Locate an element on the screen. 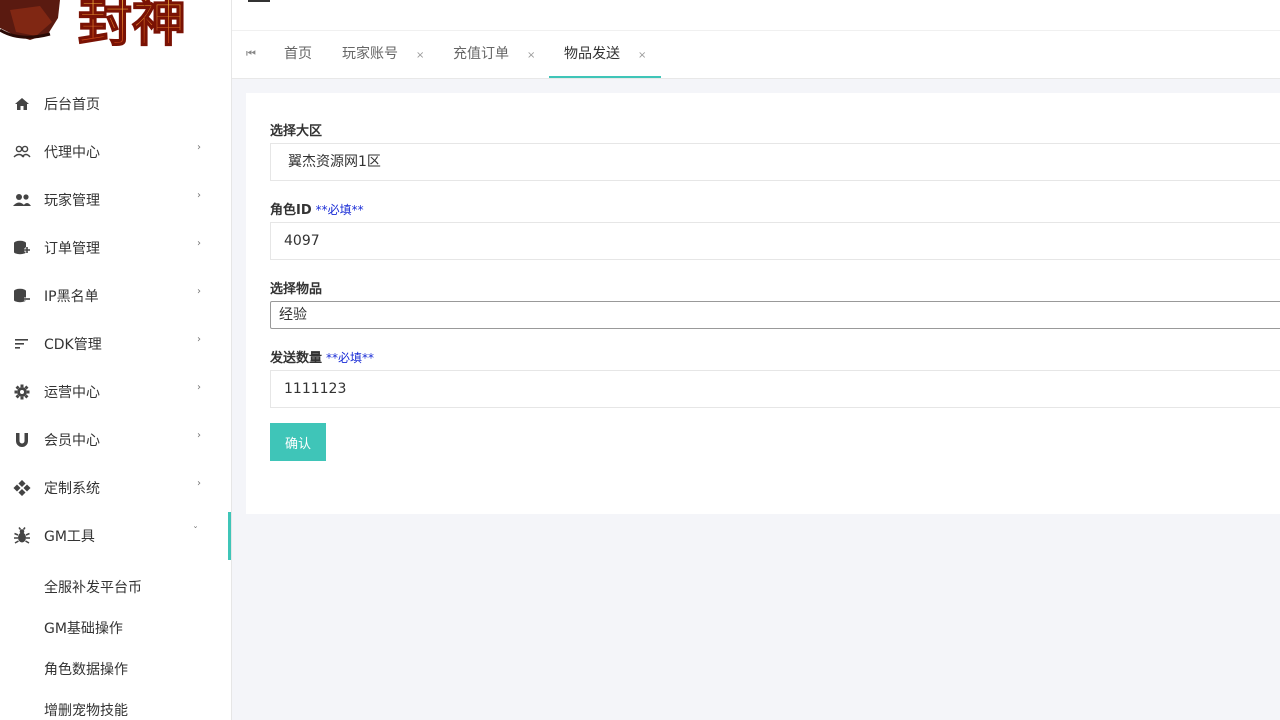  tab-label: 首页 is located at coordinates (298, 54).